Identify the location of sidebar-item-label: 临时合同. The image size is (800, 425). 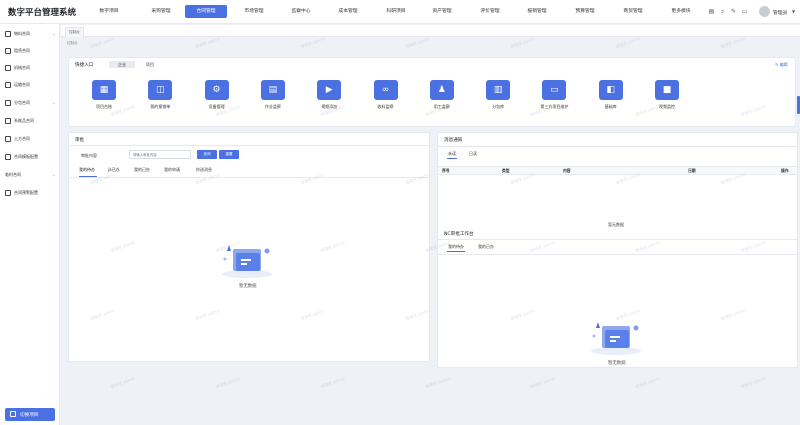
(13, 174).